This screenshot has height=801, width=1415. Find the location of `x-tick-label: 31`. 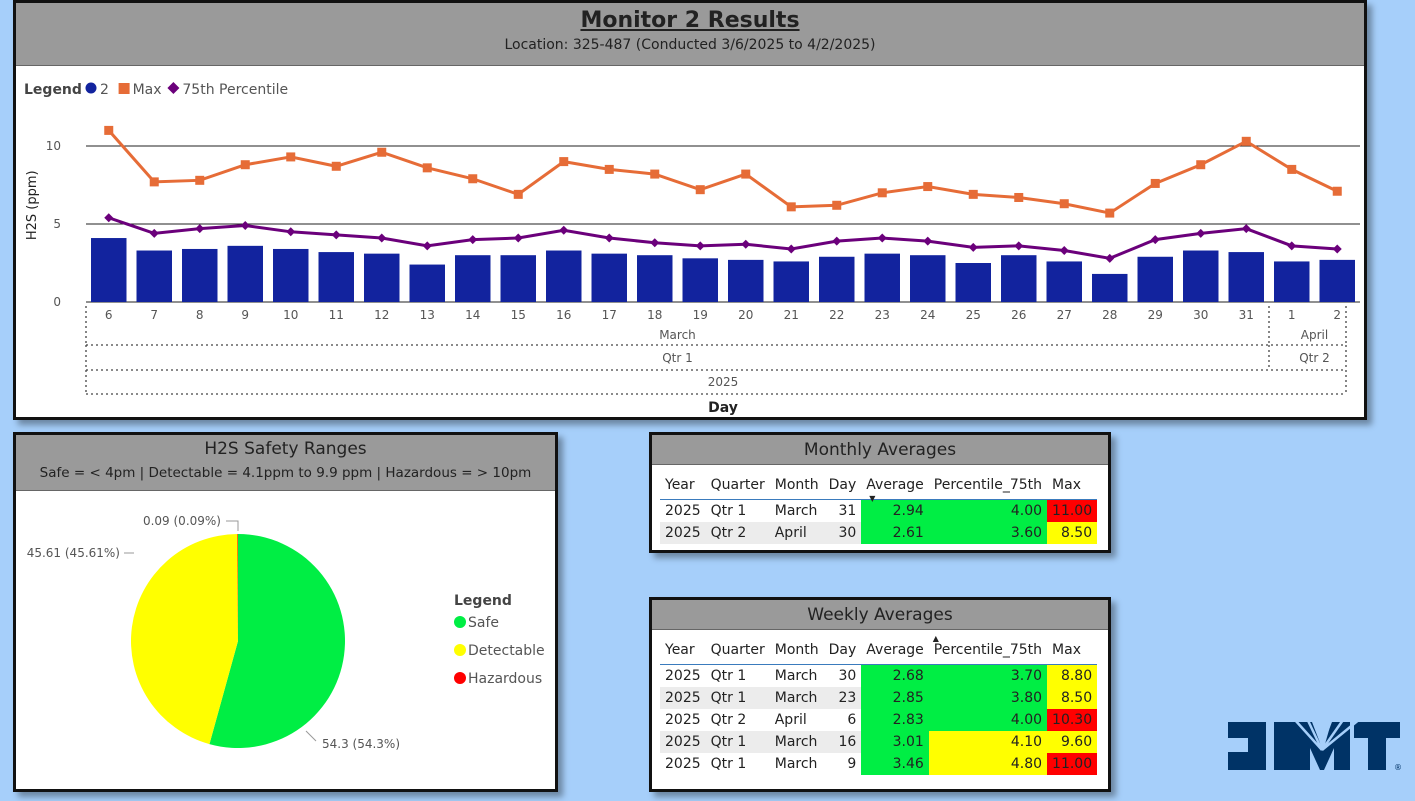

x-tick-label: 31 is located at coordinates (1246, 315).